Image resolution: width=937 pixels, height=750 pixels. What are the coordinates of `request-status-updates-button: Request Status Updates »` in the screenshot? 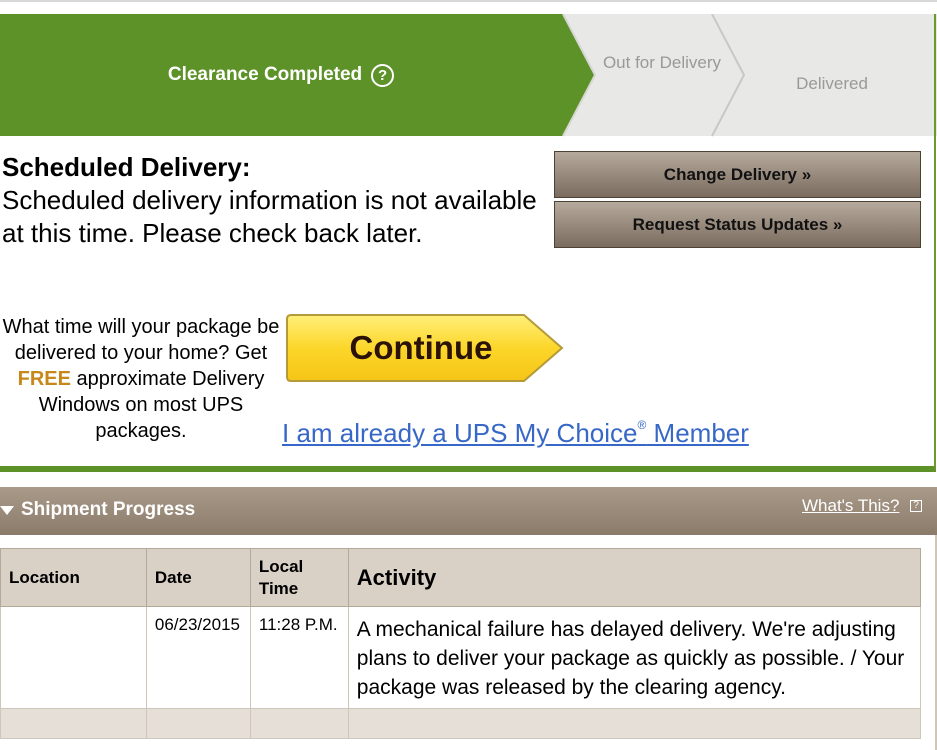 It's located at (737, 224).